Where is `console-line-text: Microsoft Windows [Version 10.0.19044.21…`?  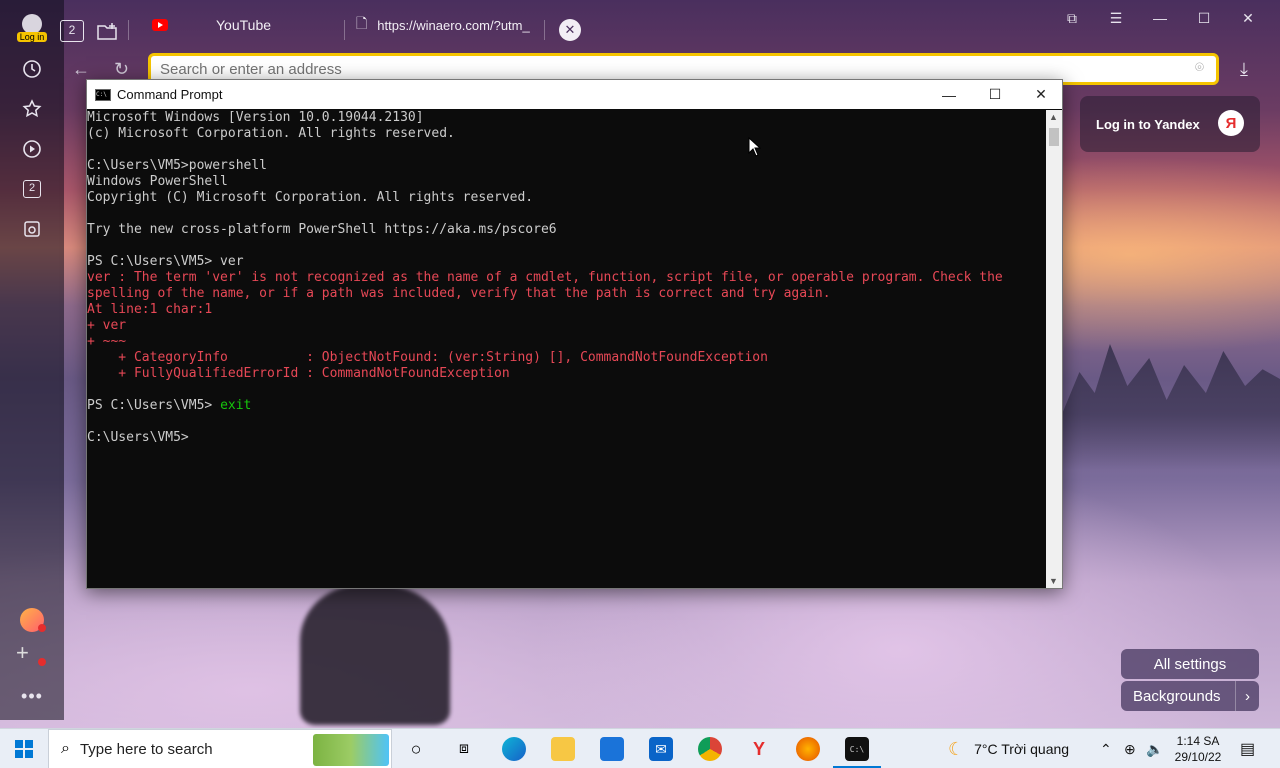
console-line-text: Microsoft Windows [Version 10.0.19044.21… is located at coordinates (255, 117).